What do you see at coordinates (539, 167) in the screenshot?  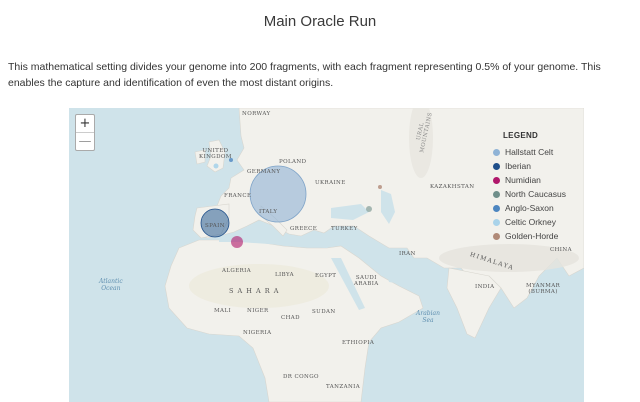 I see `legend-item-iberian: Iberian` at bounding box center [539, 167].